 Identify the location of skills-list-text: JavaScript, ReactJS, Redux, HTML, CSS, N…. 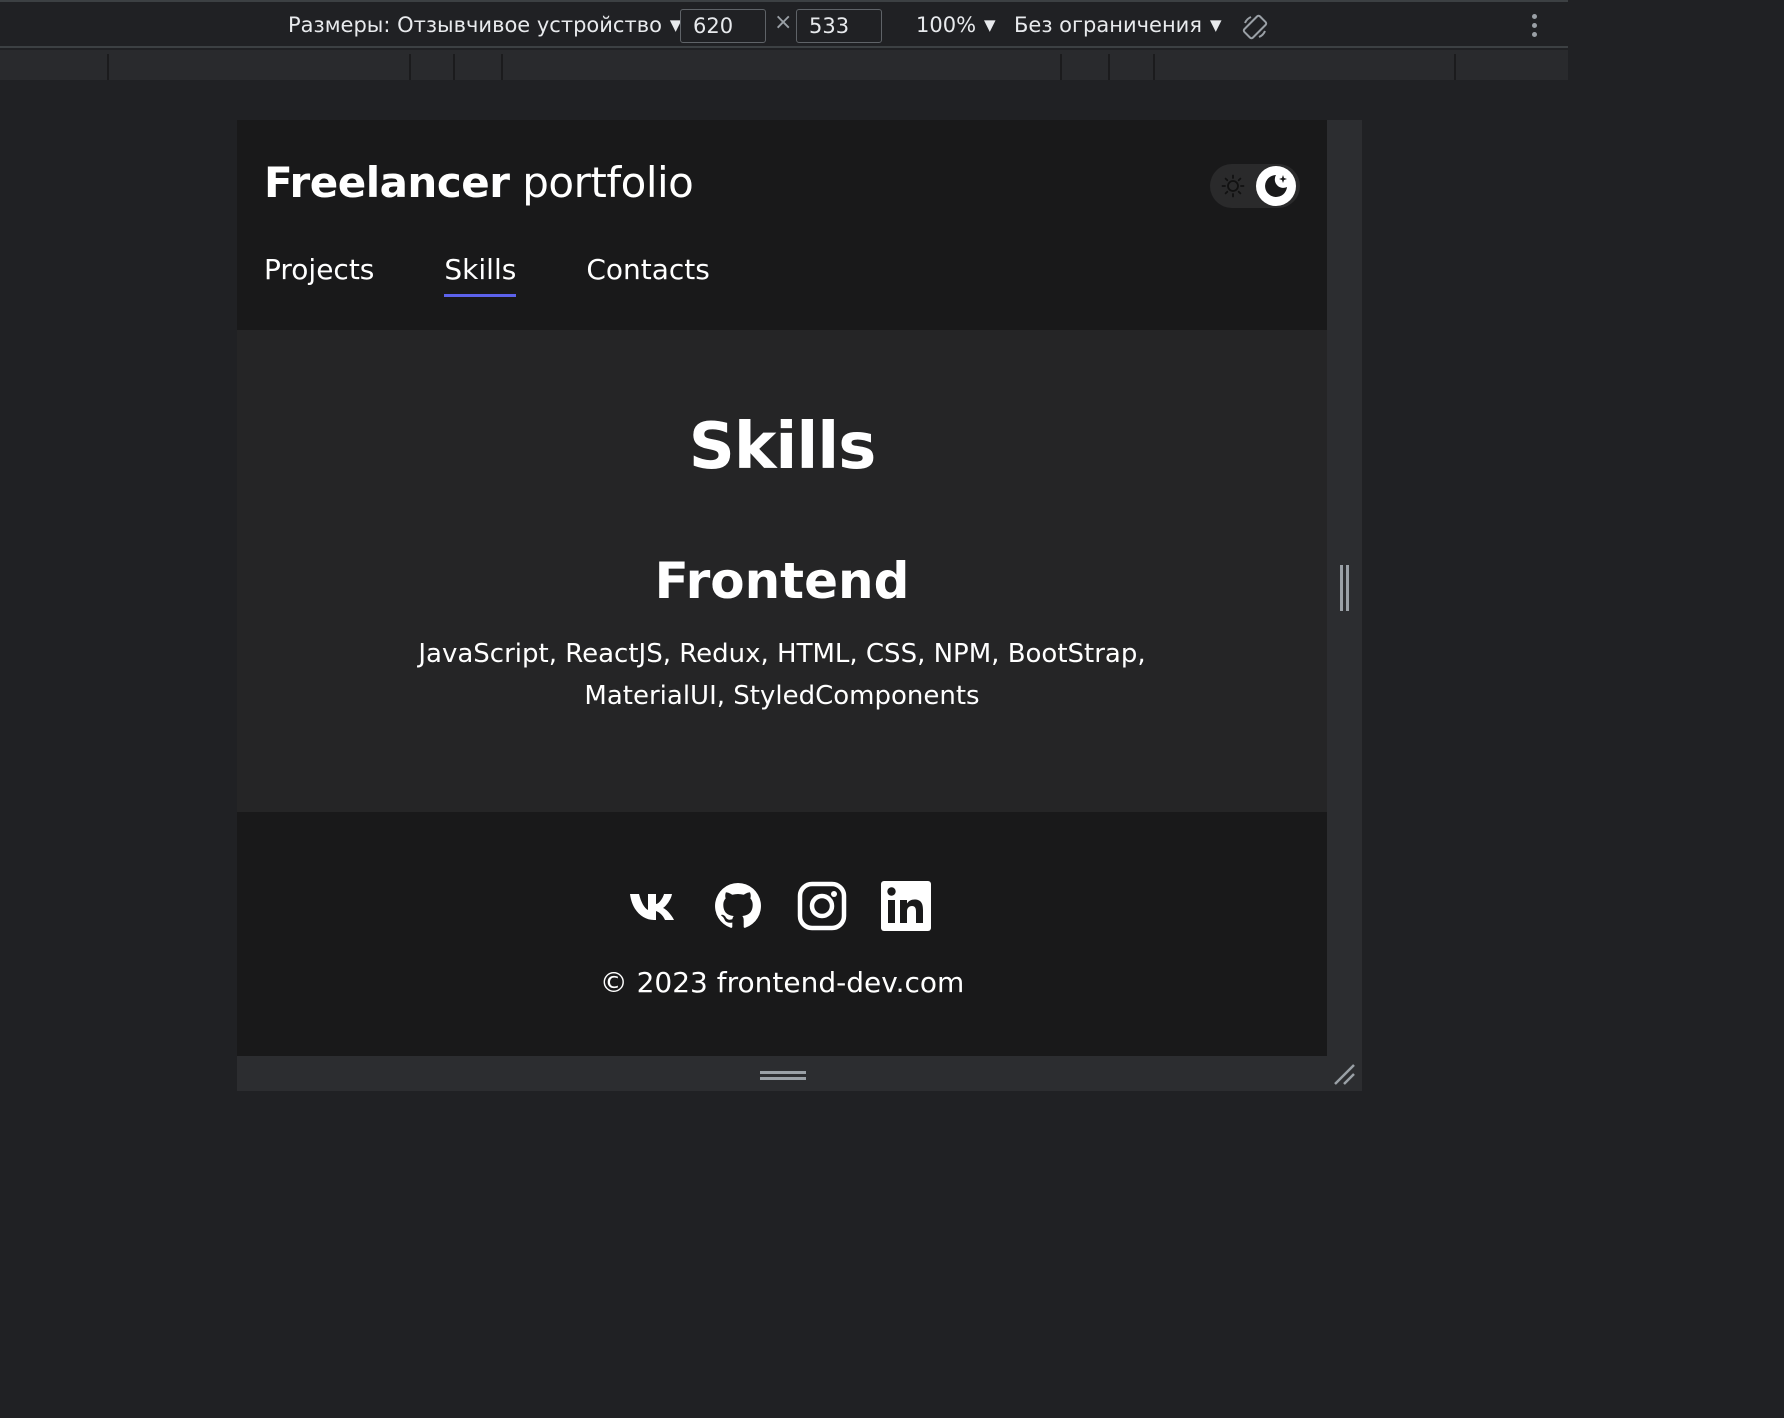
(782, 675).